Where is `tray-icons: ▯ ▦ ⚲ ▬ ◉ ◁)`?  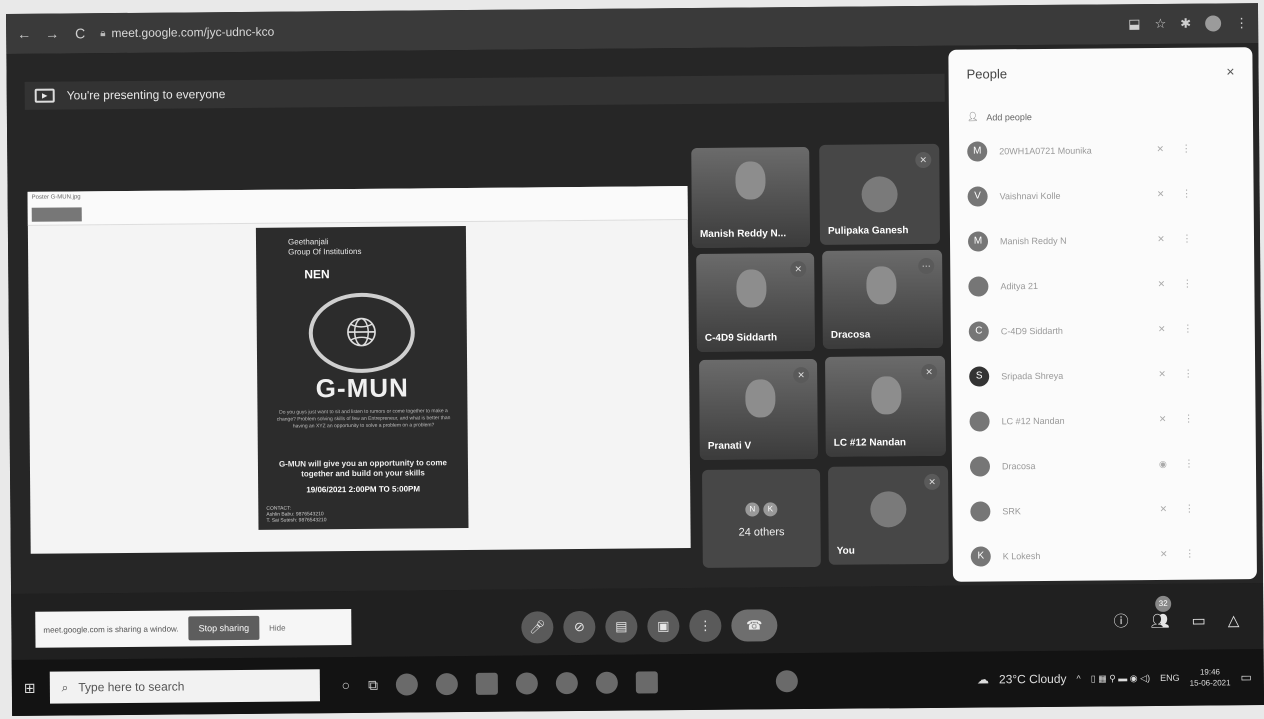 tray-icons: ▯ ▦ ⚲ ▬ ◉ ◁) is located at coordinates (1120, 679).